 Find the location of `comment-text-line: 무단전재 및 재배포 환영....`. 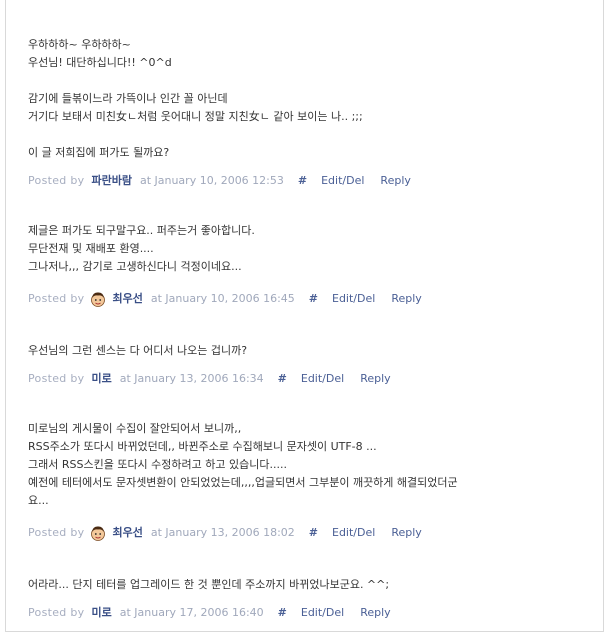

comment-text-line: 무단전재 및 재배포 환영.... is located at coordinates (91, 248).